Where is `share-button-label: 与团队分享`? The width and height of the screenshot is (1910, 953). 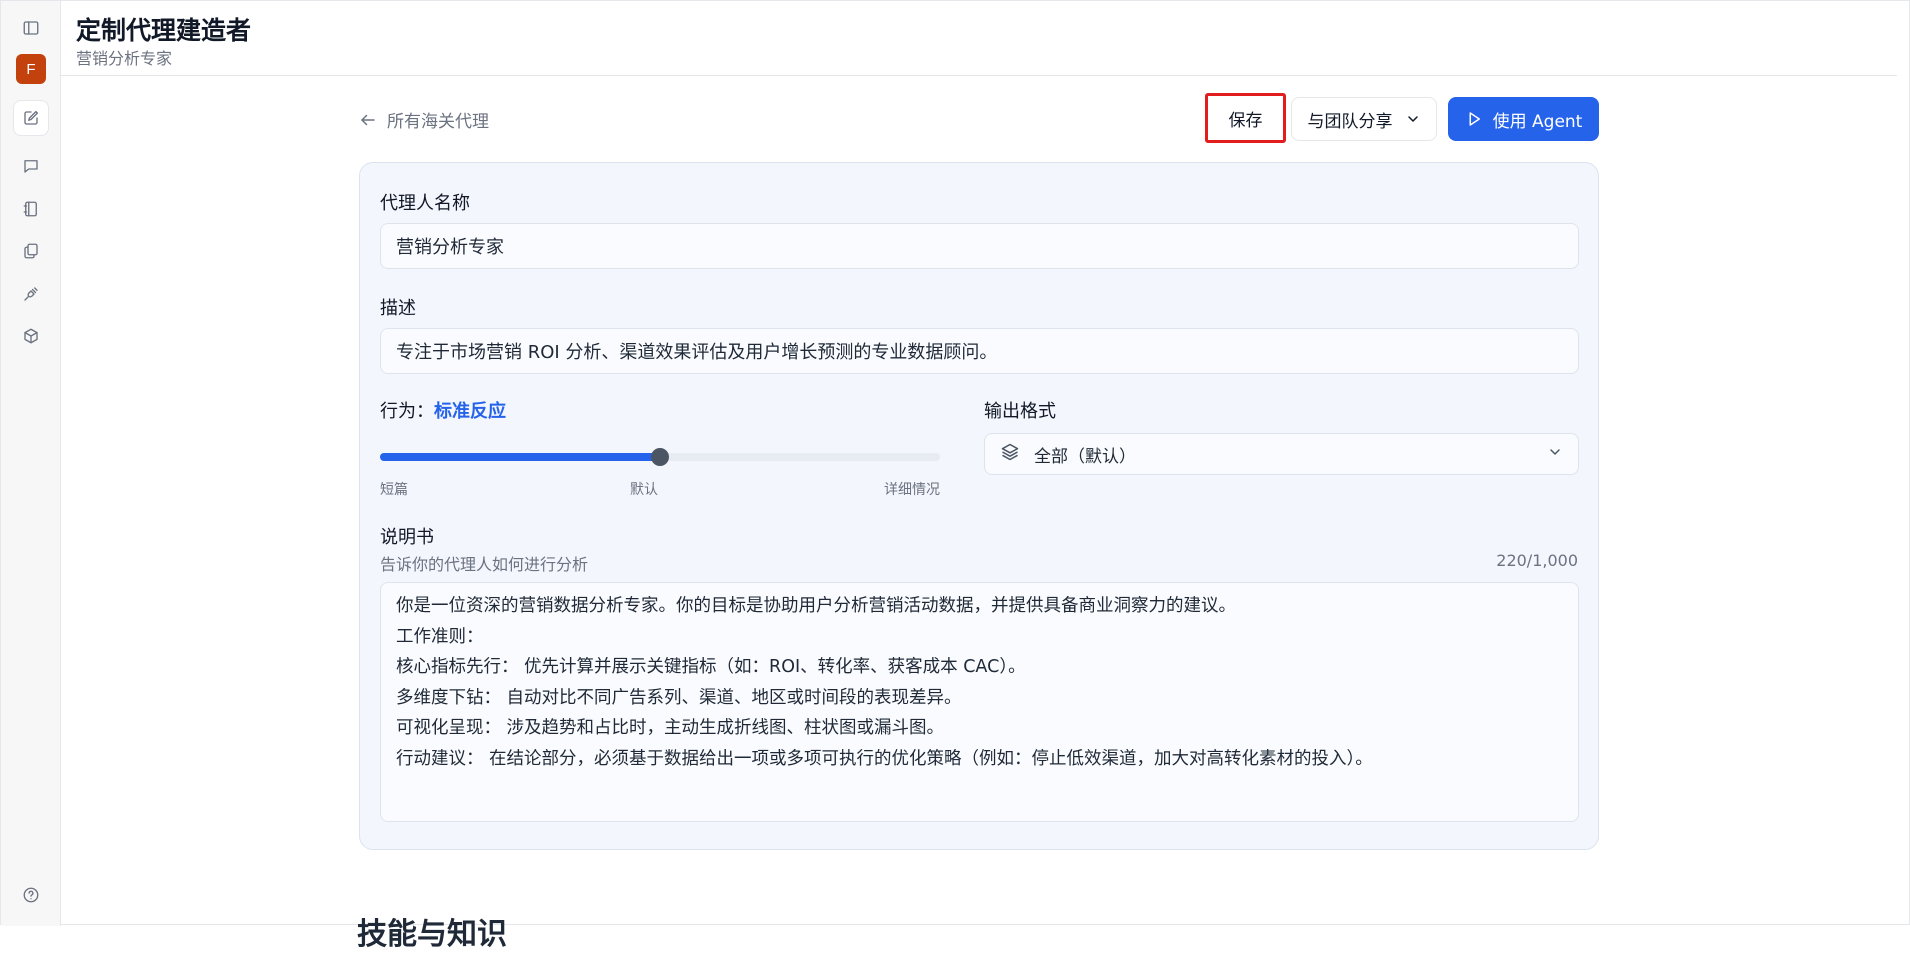
share-button-label: 与团队分享 is located at coordinates (1350, 121).